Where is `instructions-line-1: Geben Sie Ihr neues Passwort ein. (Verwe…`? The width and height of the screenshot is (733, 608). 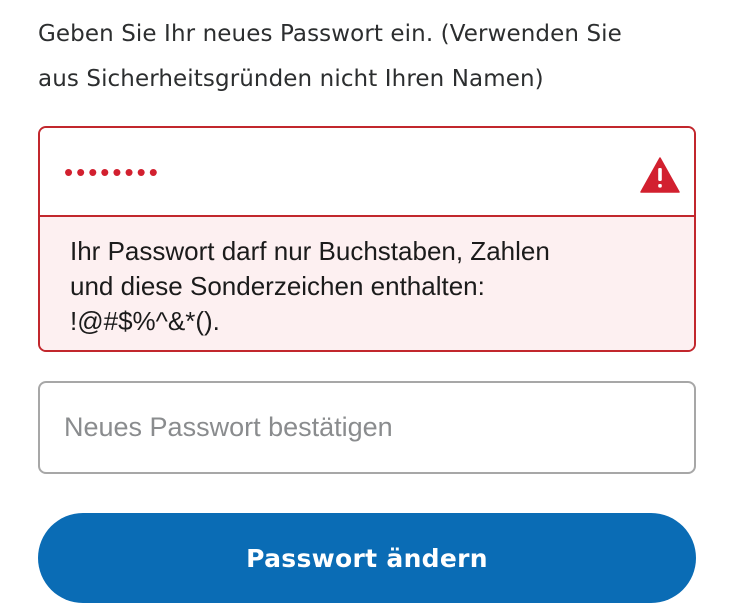
instructions-line-1: Geben Sie Ihr neues Passwort ein. (Verwe… is located at coordinates (330, 34).